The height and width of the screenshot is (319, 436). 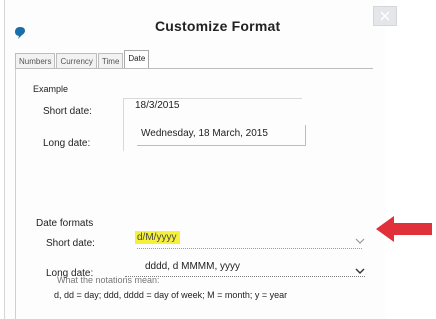 I want to click on close-icon, so click(x=385, y=16).